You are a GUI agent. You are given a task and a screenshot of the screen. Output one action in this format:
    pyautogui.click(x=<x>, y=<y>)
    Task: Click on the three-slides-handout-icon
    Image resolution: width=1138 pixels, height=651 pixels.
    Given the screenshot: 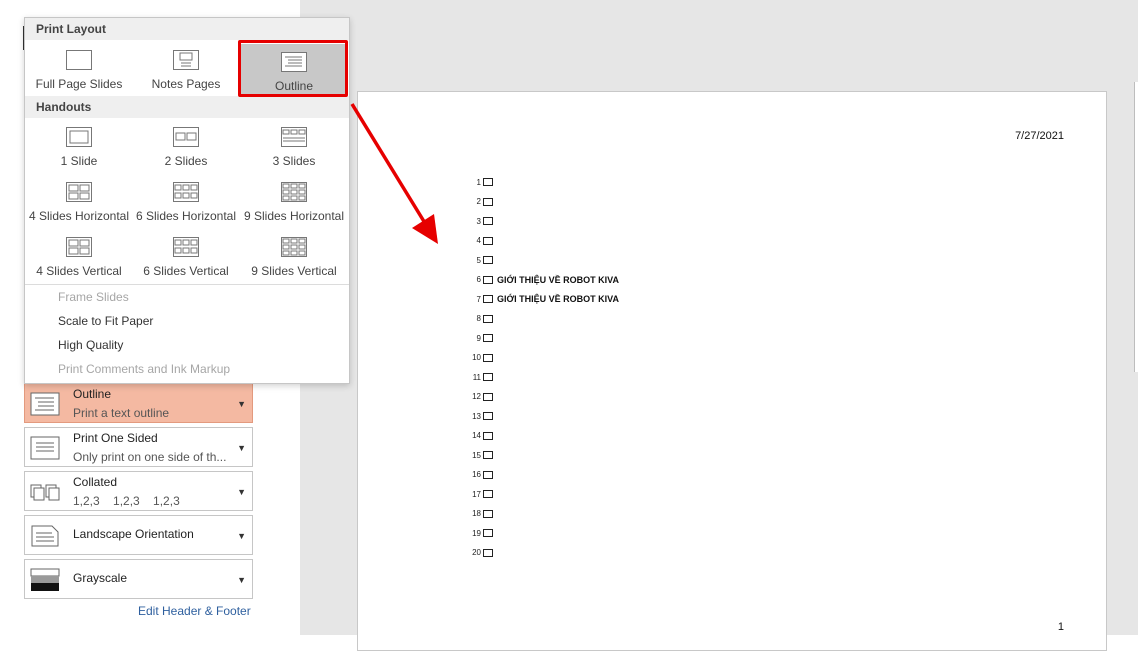 What is the action you would take?
    pyautogui.click(x=294, y=137)
    